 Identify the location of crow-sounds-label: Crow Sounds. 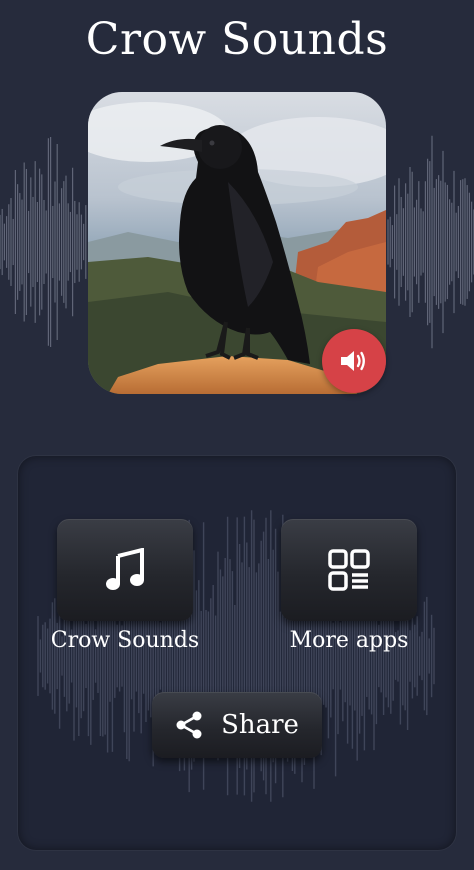
(125, 640).